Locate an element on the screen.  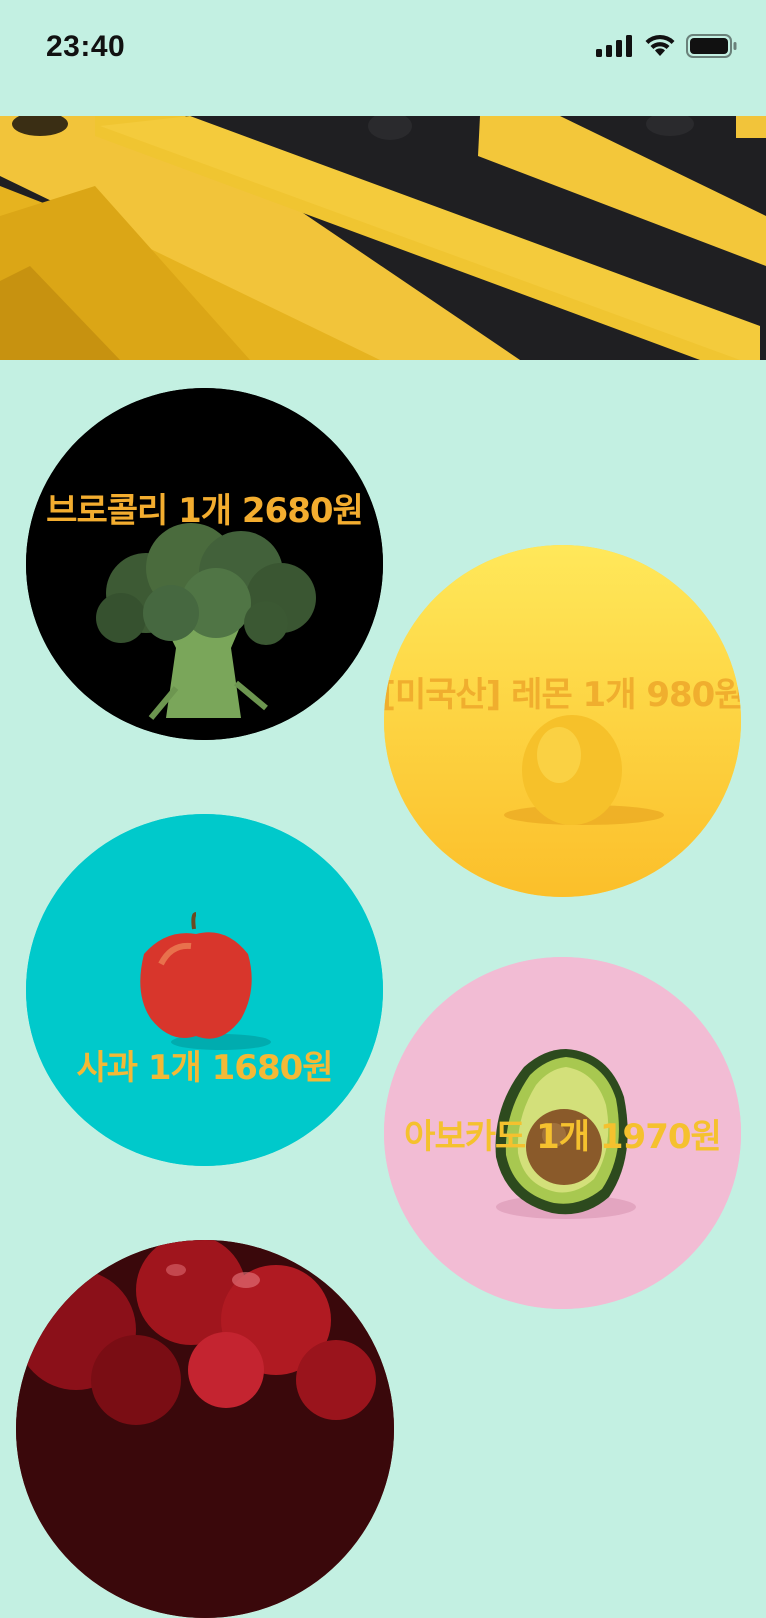
product-card-apple: 사과 1개 1680원 is located at coordinates (204, 990).